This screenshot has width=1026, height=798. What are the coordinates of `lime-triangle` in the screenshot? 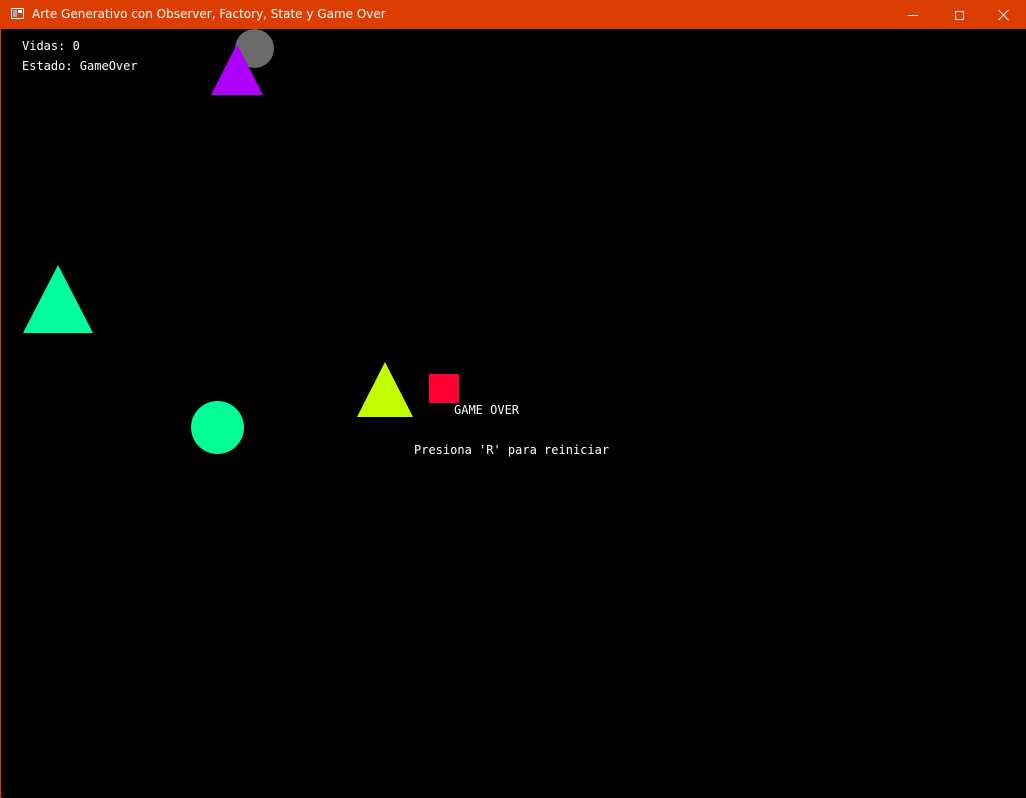 It's located at (385, 389).